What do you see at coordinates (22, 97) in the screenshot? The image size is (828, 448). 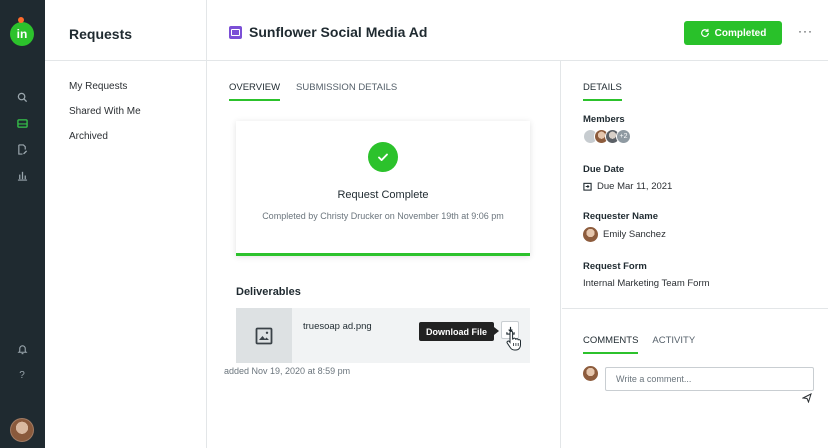 I see `search-icon` at bounding box center [22, 97].